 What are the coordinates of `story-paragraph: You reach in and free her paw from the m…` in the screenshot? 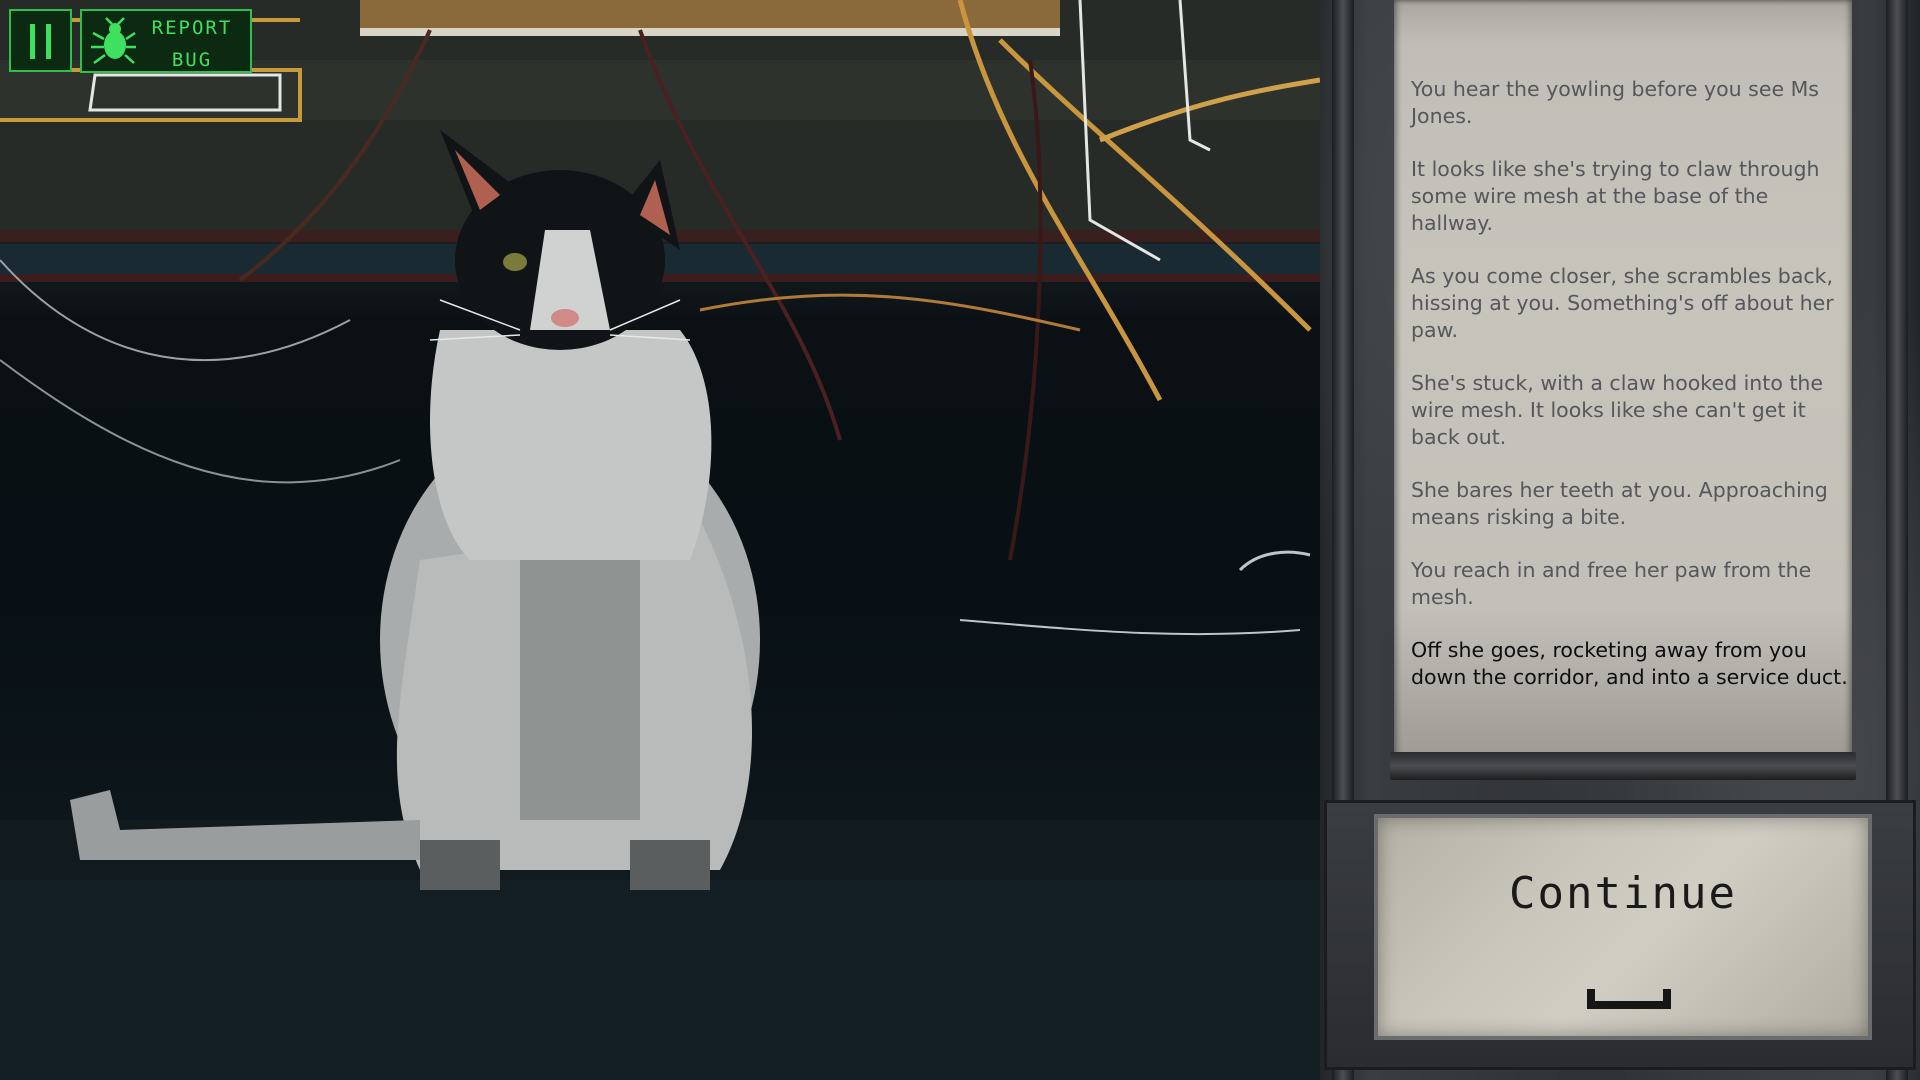 It's located at (1611, 583).